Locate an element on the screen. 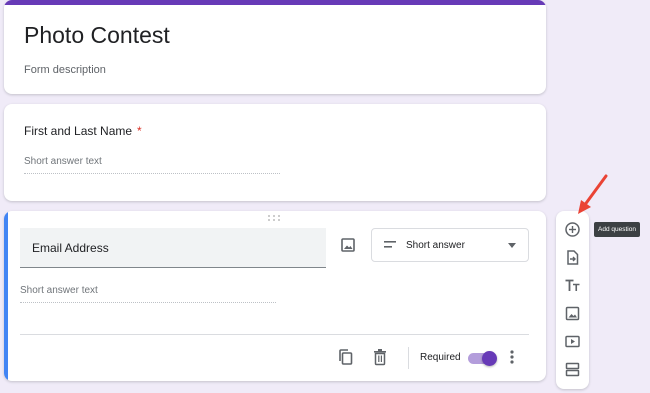  short-answer-icon is located at coordinates (390, 244).